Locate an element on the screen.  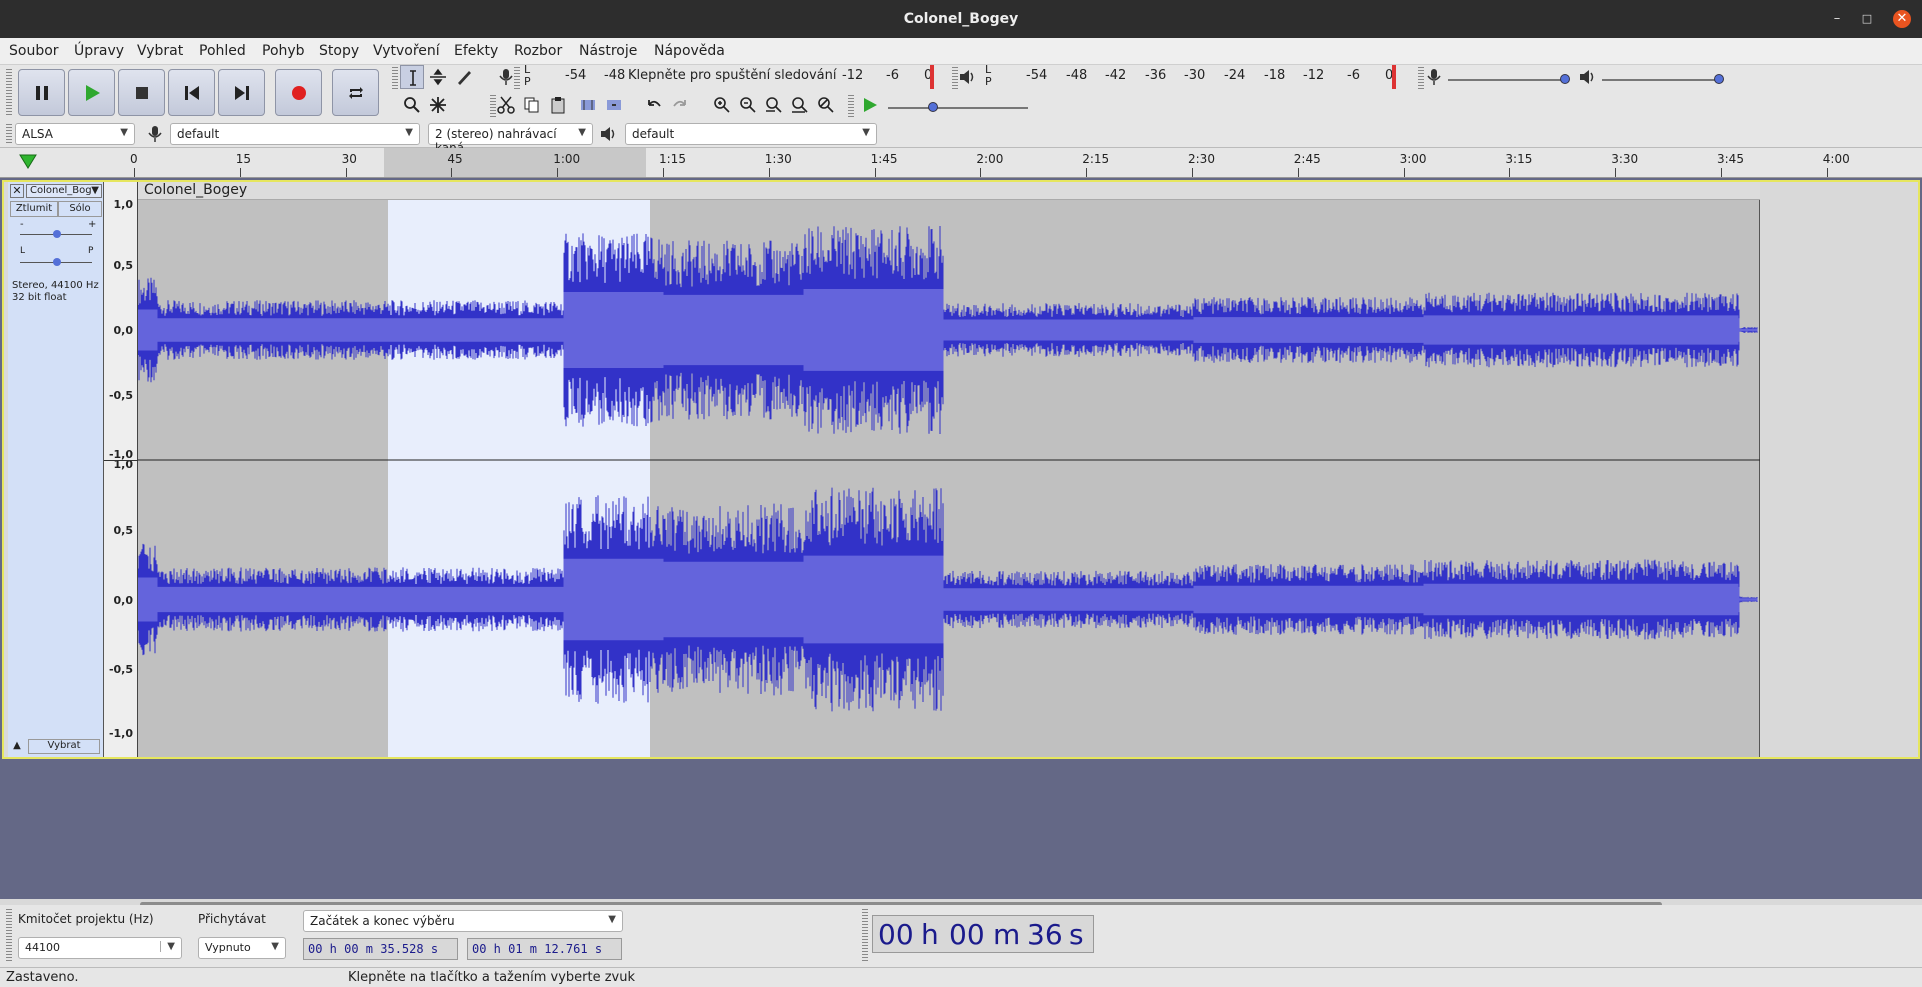
menu-soubor: Soubor is located at coordinates (34, 51).